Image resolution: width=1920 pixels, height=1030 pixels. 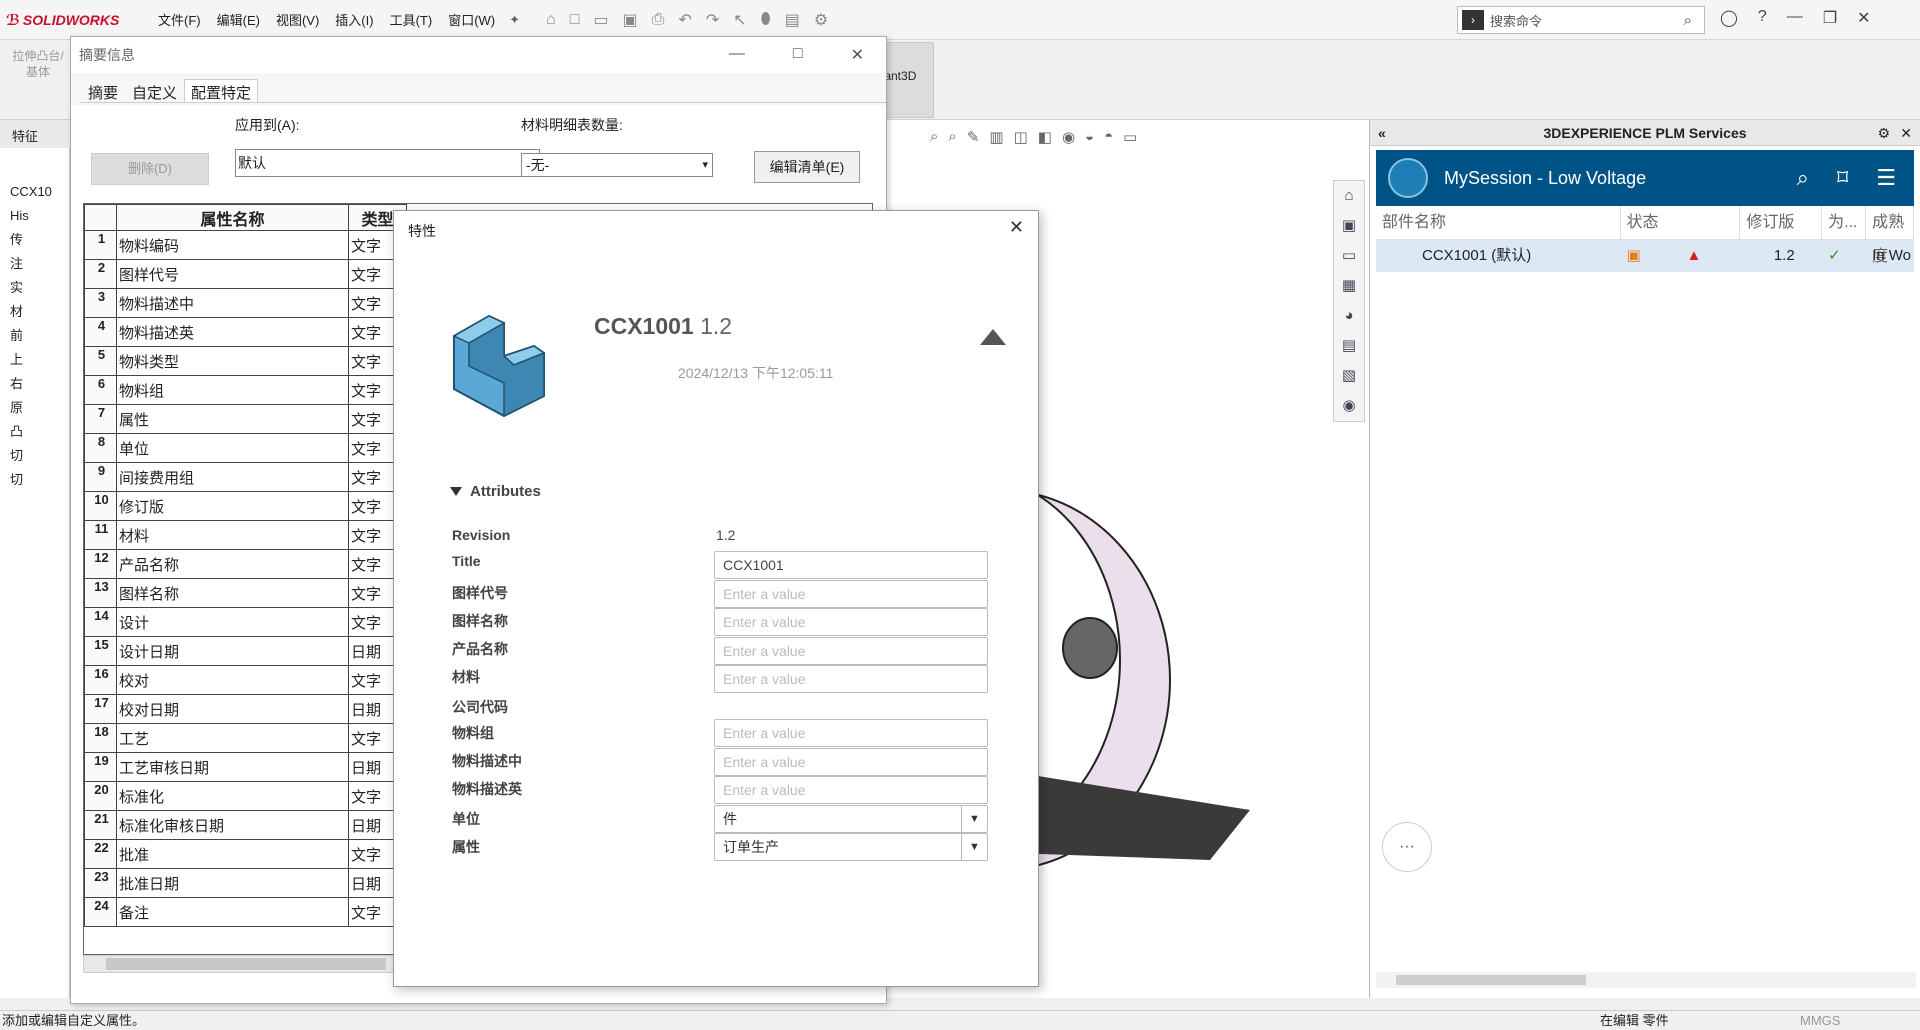 I want to click on attributes-section-toggle: Attributes, so click(x=495, y=491).